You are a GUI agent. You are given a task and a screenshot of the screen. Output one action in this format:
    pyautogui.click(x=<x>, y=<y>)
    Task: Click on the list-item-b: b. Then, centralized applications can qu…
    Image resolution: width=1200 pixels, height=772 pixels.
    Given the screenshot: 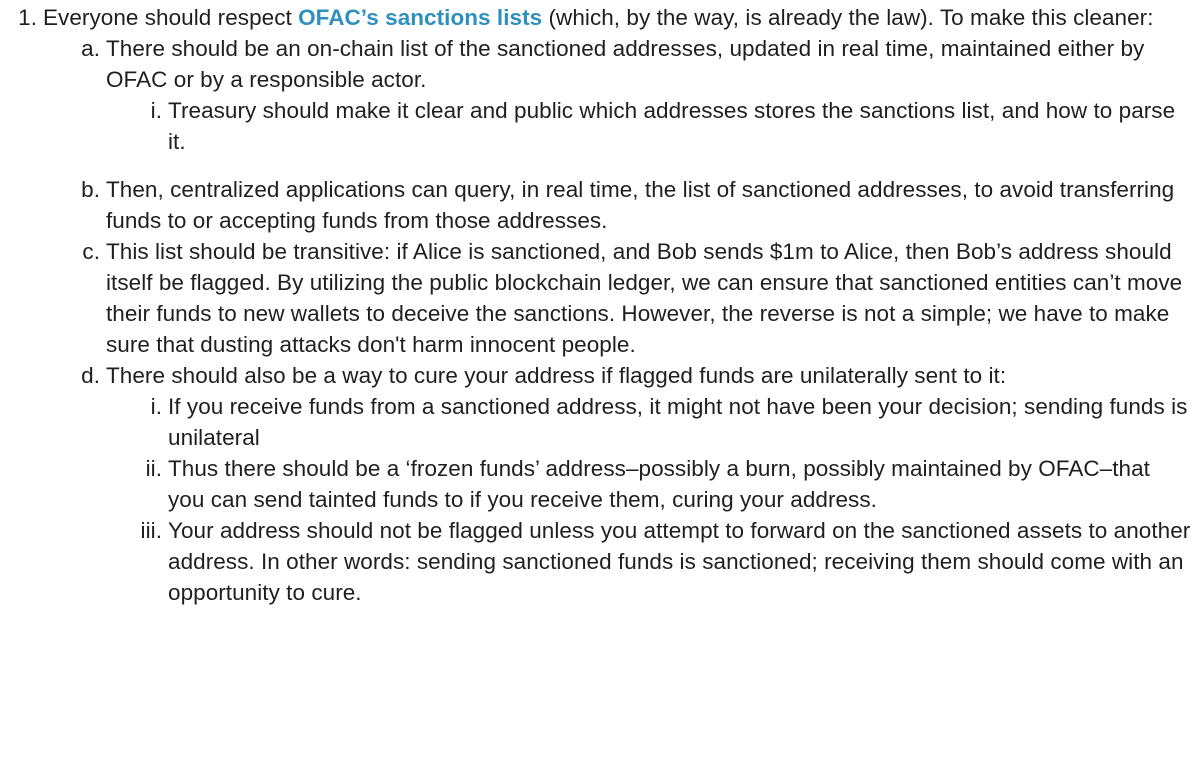 What is the action you would take?
    pyautogui.click(x=637, y=205)
    